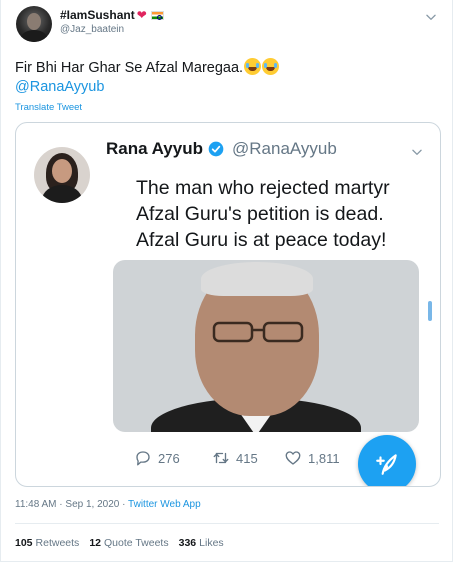  Describe the element at coordinates (263, 188) in the screenshot. I see `embedded-text-line: The man who rejected martyr` at that location.